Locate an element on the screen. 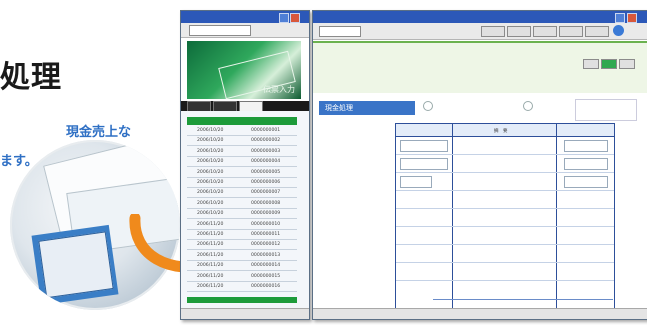 Image resolution: width=647 pixels, height=325 pixels. list-item-number: 0000000012 is located at coordinates (266, 245).